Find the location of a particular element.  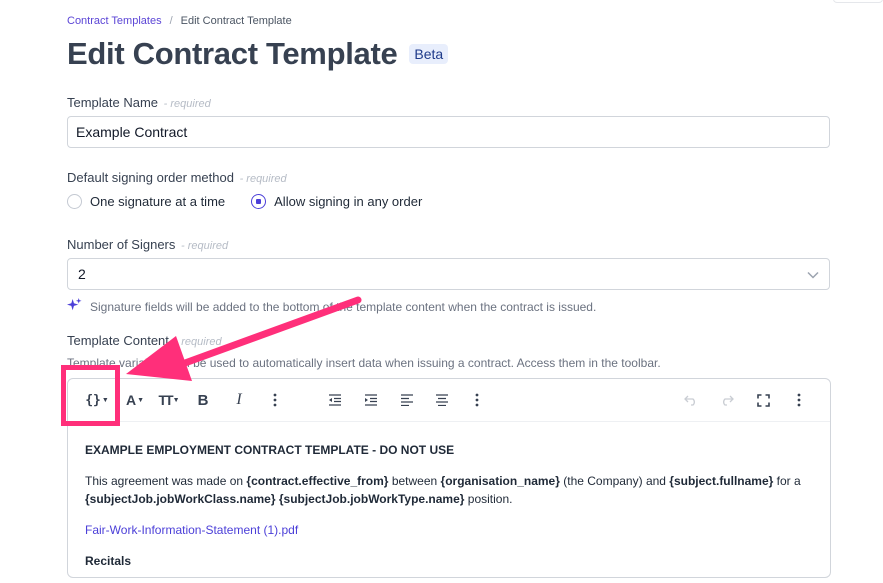

radio-circle is located at coordinates (74, 201).